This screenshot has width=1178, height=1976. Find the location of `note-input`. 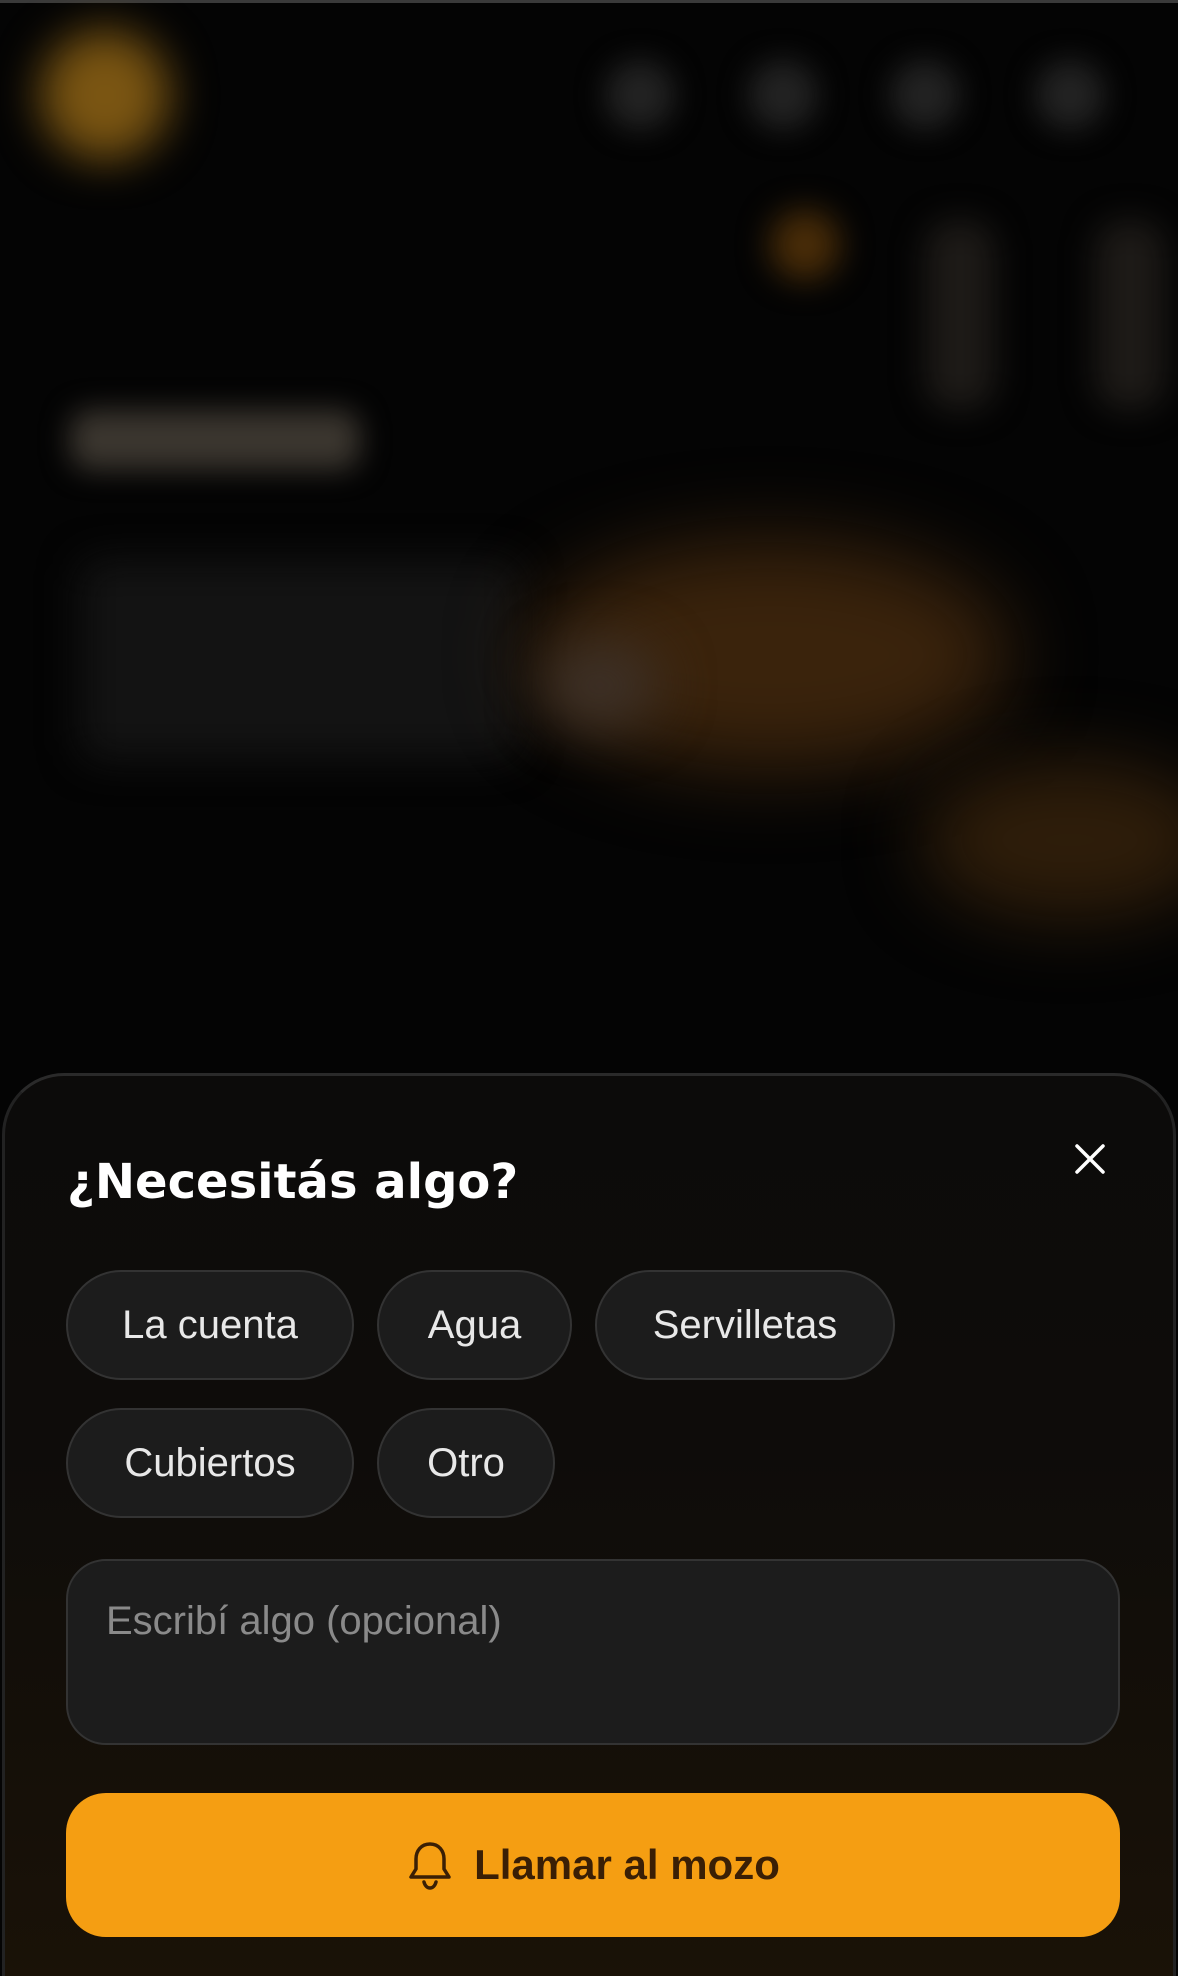

note-input is located at coordinates (593, 1652).